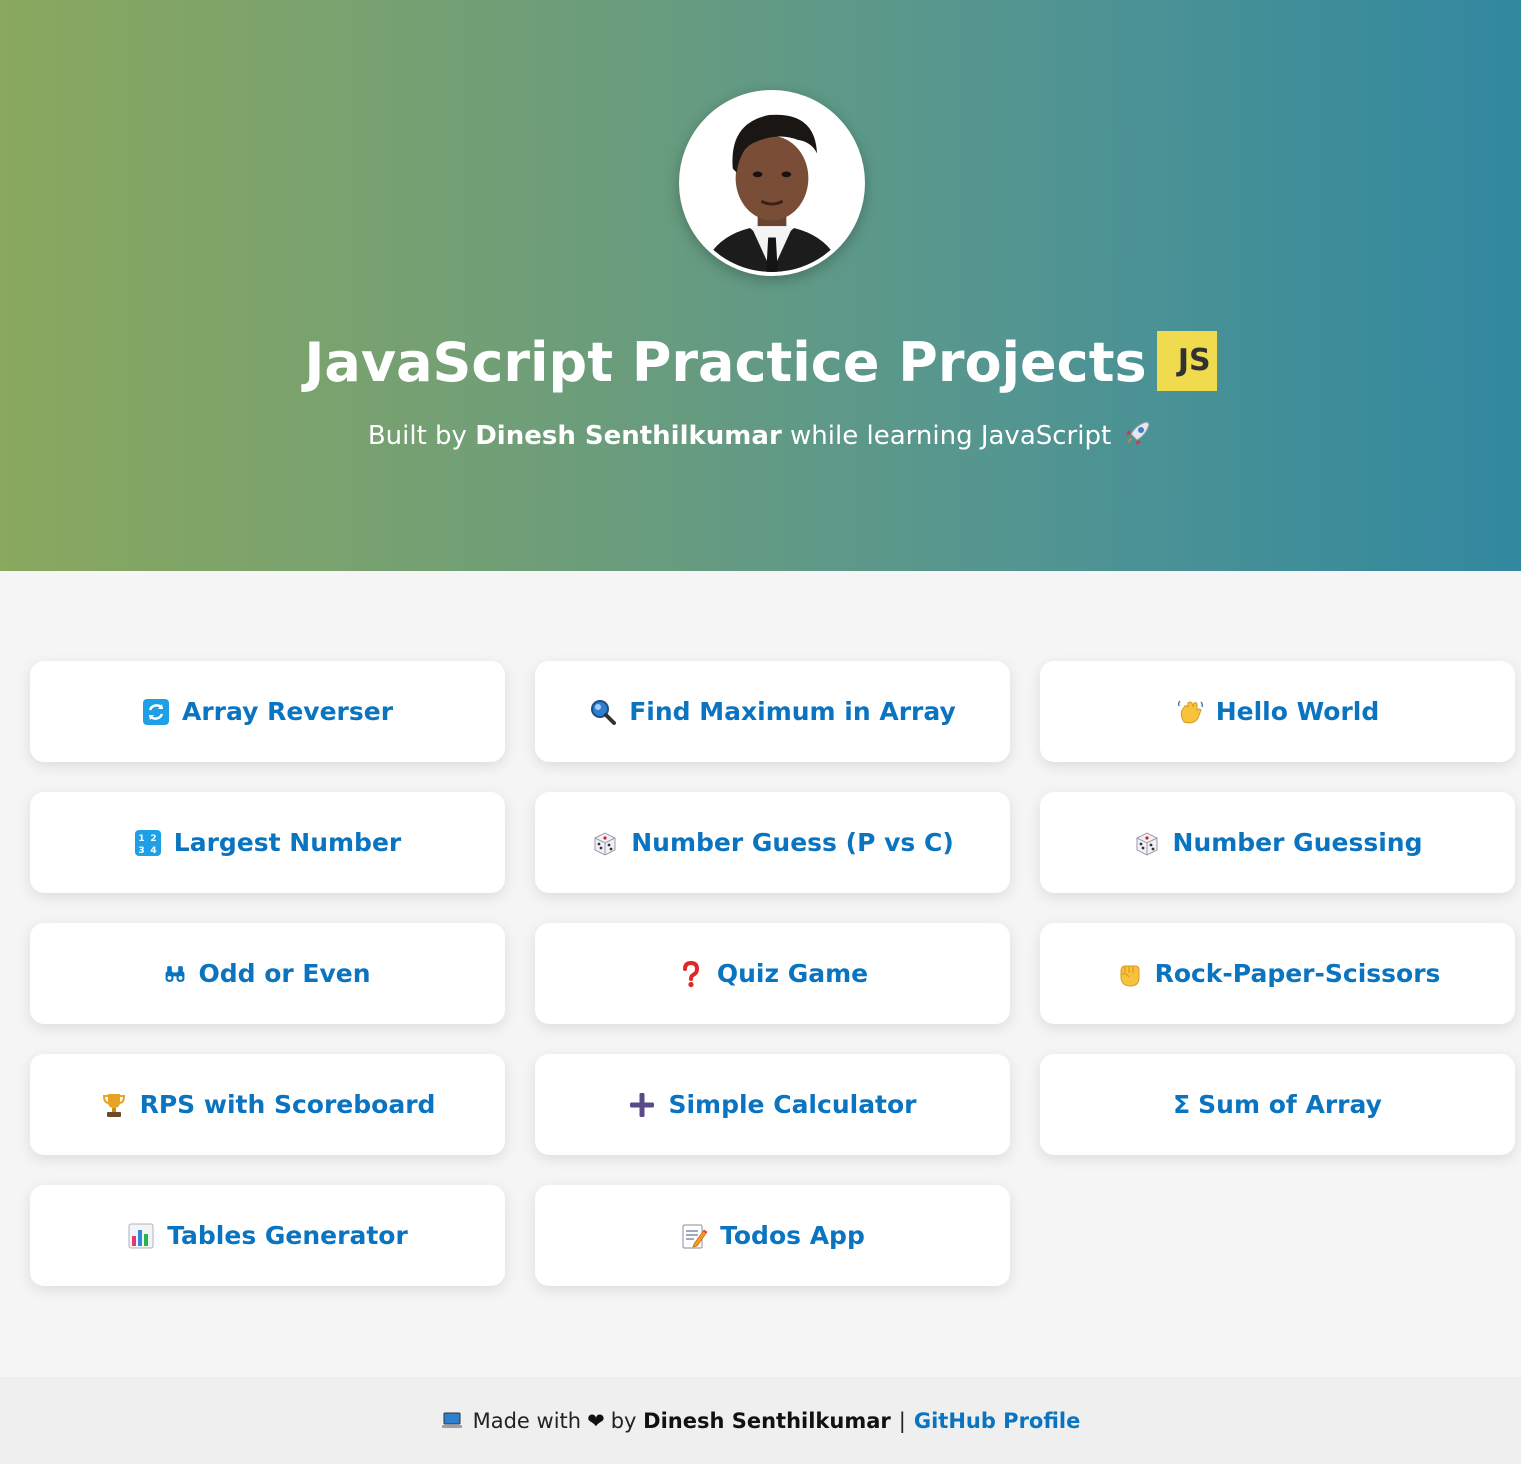 The image size is (1521, 1464). I want to click on project-label: Number Guess (P vs C), so click(792, 842).